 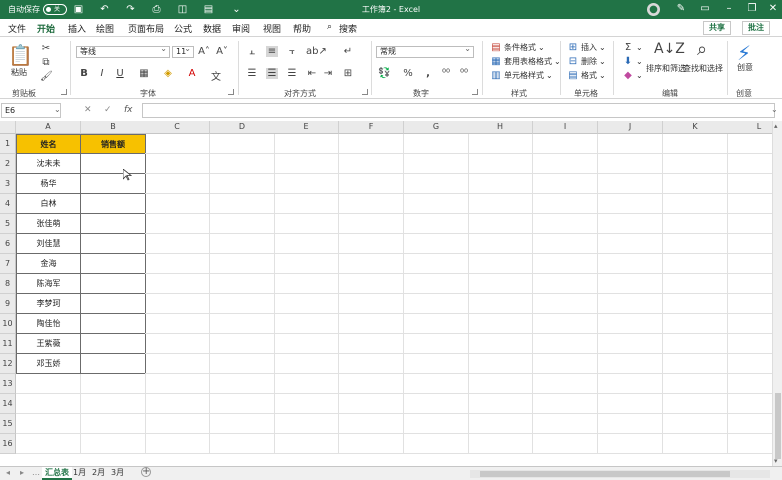 What do you see at coordinates (306, 184) in the screenshot?
I see `cell-e3` at bounding box center [306, 184].